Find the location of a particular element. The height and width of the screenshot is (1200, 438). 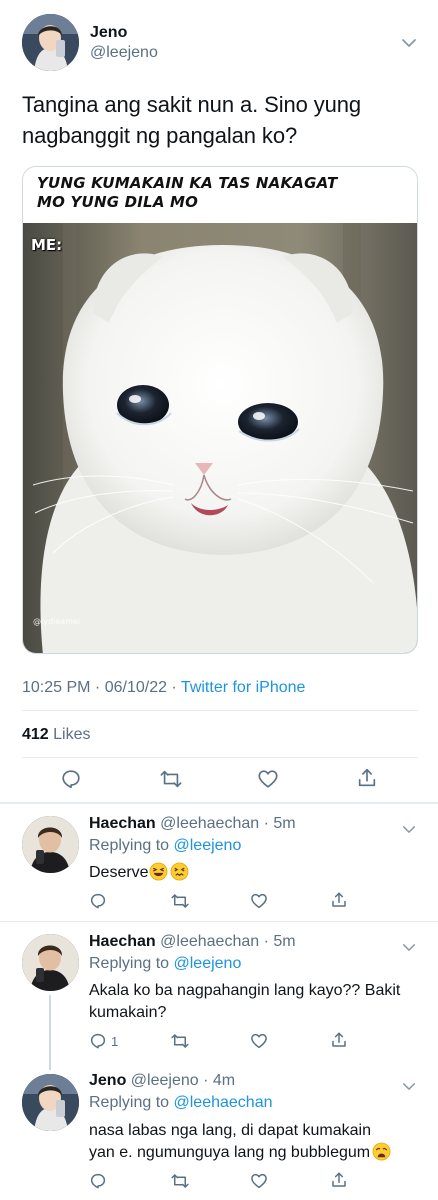

confounded-emoji is located at coordinates (179, 871).